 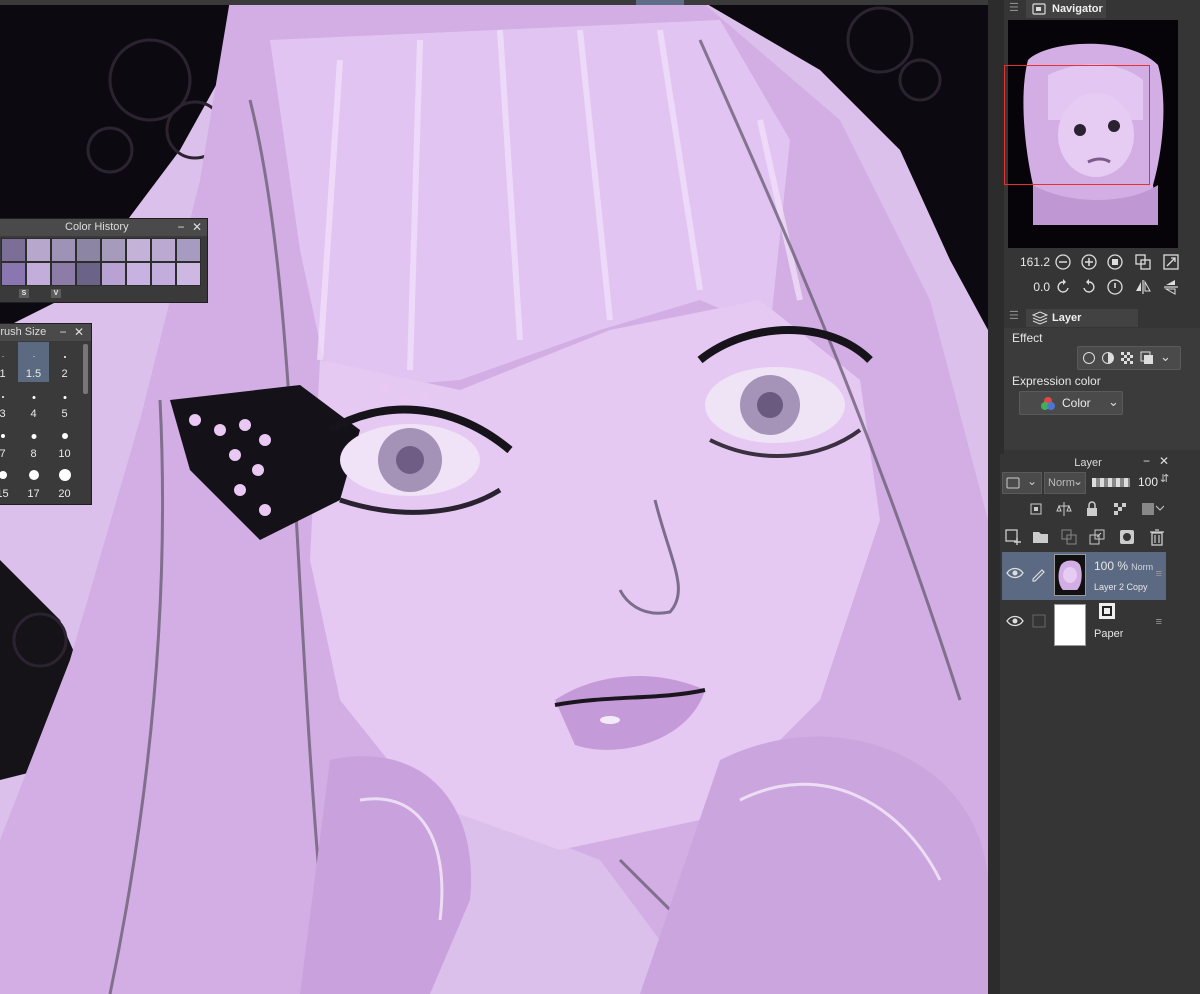 What do you see at coordinates (1120, 510) in the screenshot?
I see `lock-transparency-icon` at bounding box center [1120, 510].